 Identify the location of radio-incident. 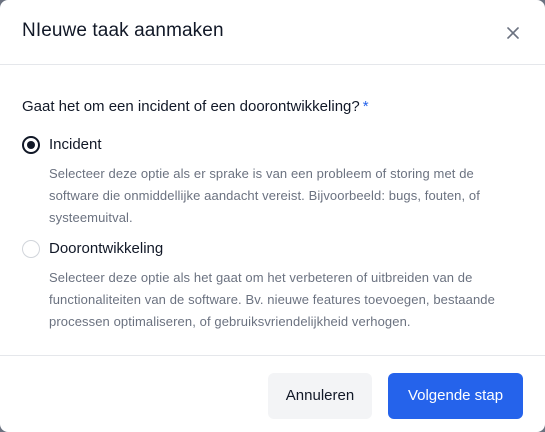
(31, 145).